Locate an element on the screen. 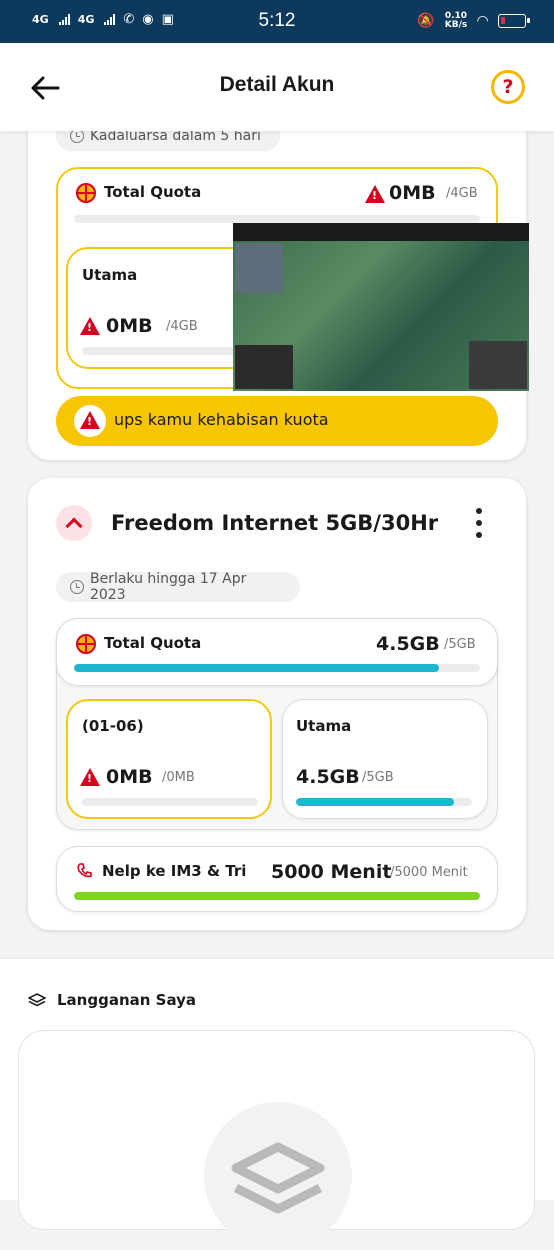 The image size is (554, 1250). warning-circle is located at coordinates (90, 421).